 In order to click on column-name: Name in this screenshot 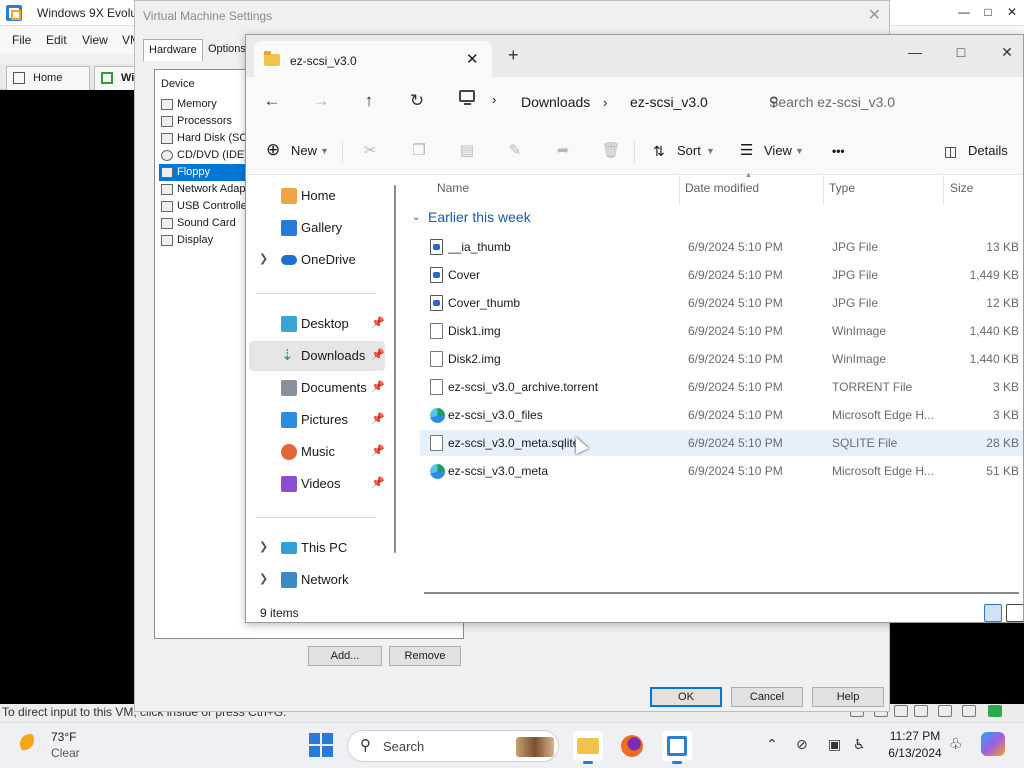, I will do `click(453, 188)`.